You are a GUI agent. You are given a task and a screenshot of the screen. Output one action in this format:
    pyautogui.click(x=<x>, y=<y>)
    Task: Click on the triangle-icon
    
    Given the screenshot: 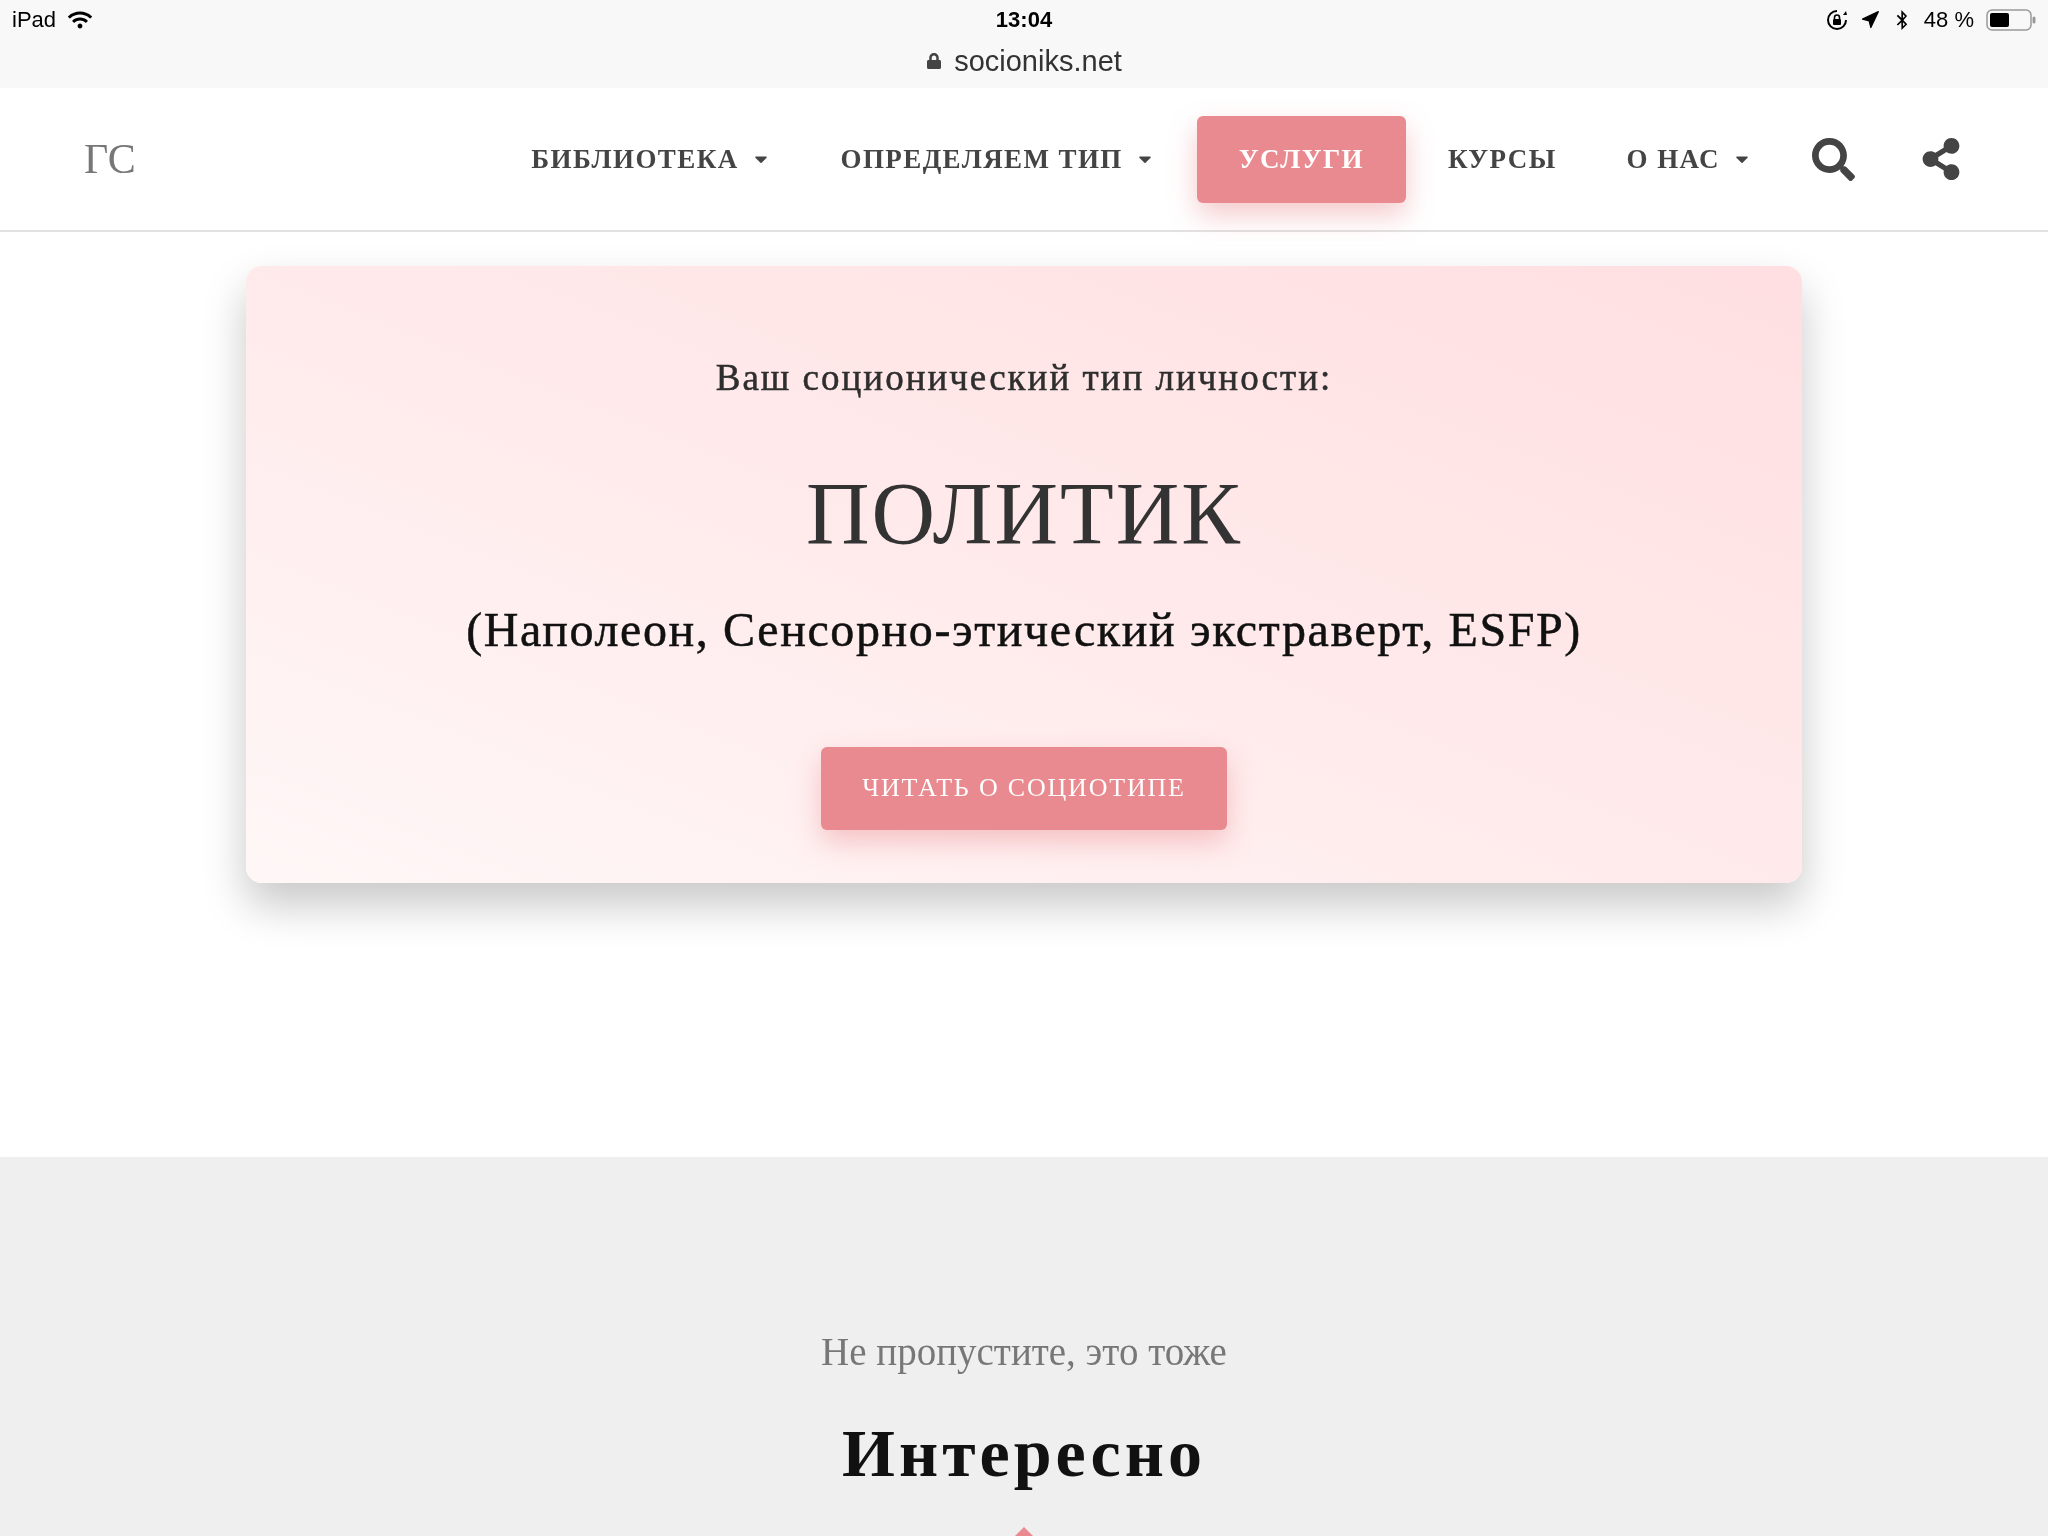 What is the action you would take?
    pyautogui.click(x=1024, y=1531)
    